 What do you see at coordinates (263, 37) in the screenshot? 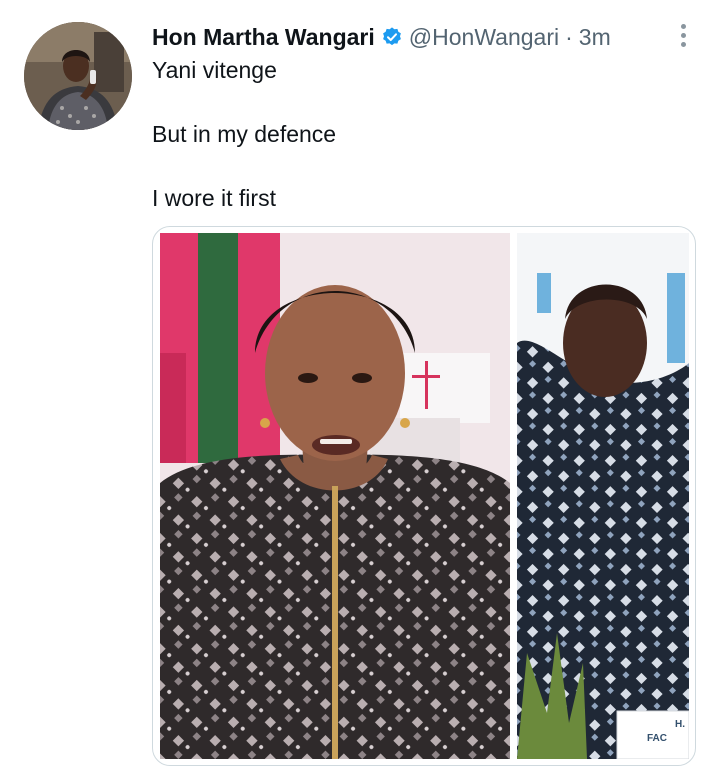
I see `display-name: Hon Martha Wangari` at bounding box center [263, 37].